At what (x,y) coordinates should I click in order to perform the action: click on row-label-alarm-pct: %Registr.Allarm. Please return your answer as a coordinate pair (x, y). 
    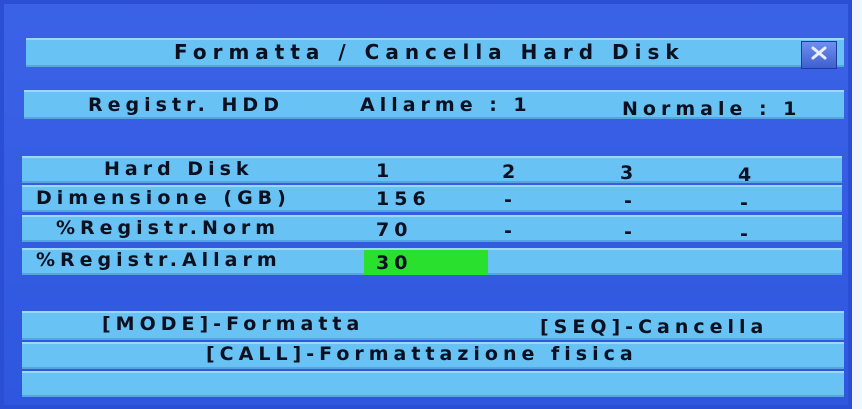
    Looking at the image, I should click on (159, 260).